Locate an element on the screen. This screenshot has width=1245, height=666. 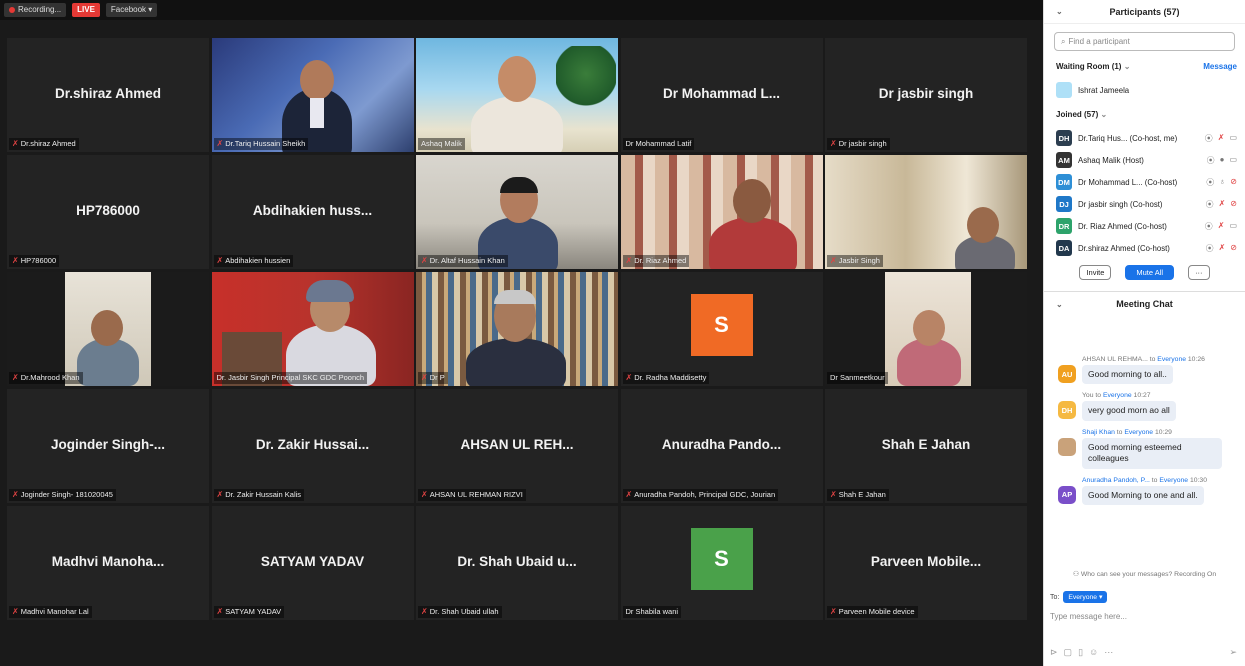
participant-label: ✗ Dr. Altaf Hussain Khan is located at coordinates (463, 261).